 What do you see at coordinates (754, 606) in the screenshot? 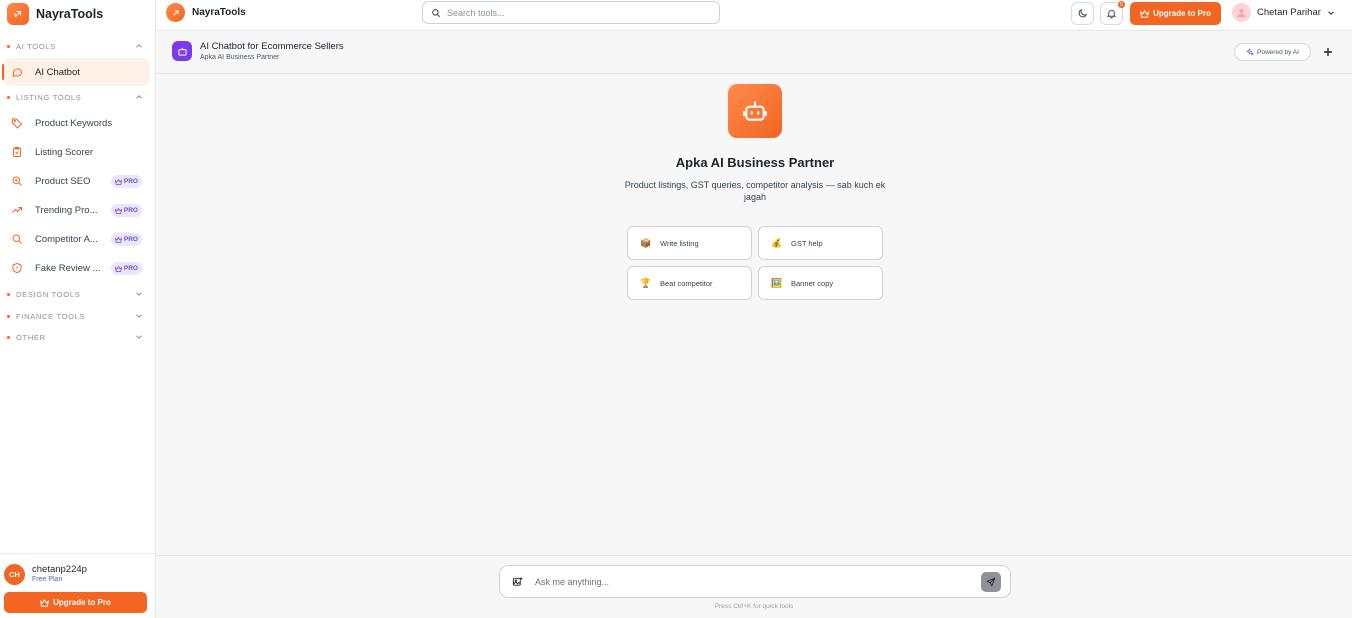
I see `shortcut-hint: Press Ctrl+K for quick tools` at bounding box center [754, 606].